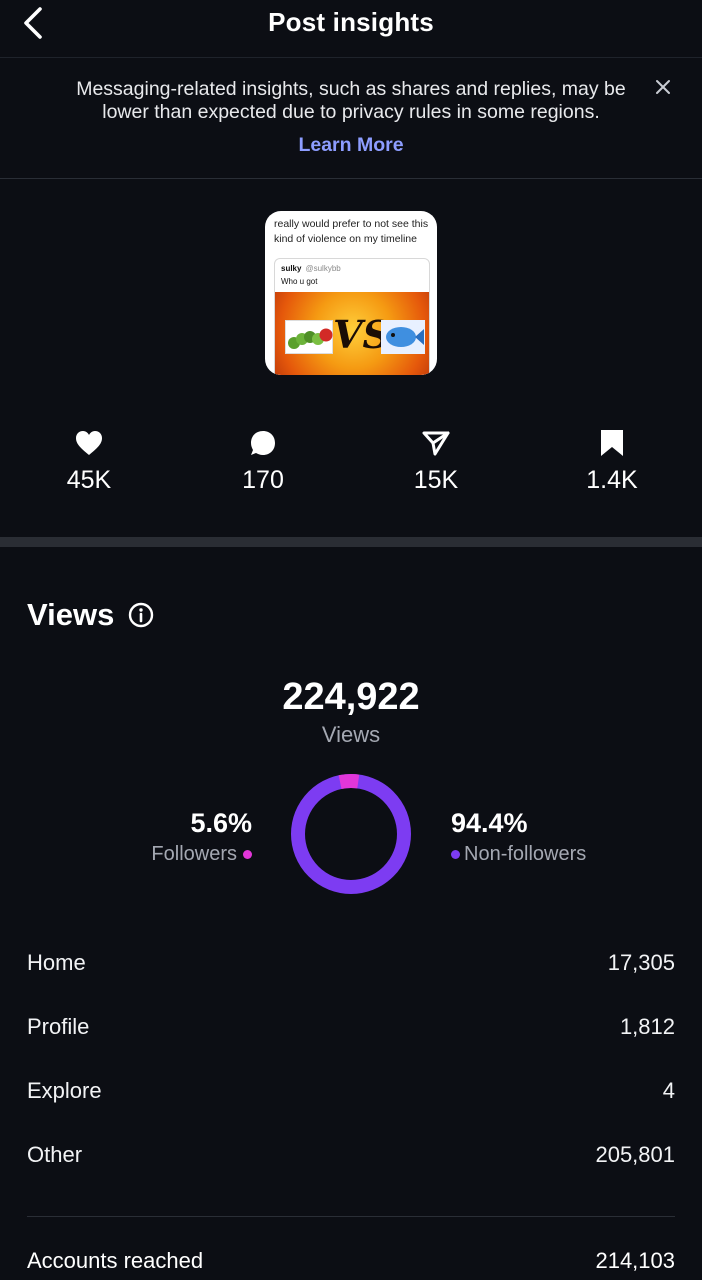 The width and height of the screenshot is (702, 1280). I want to click on source-label: Profile, so click(58, 1026).